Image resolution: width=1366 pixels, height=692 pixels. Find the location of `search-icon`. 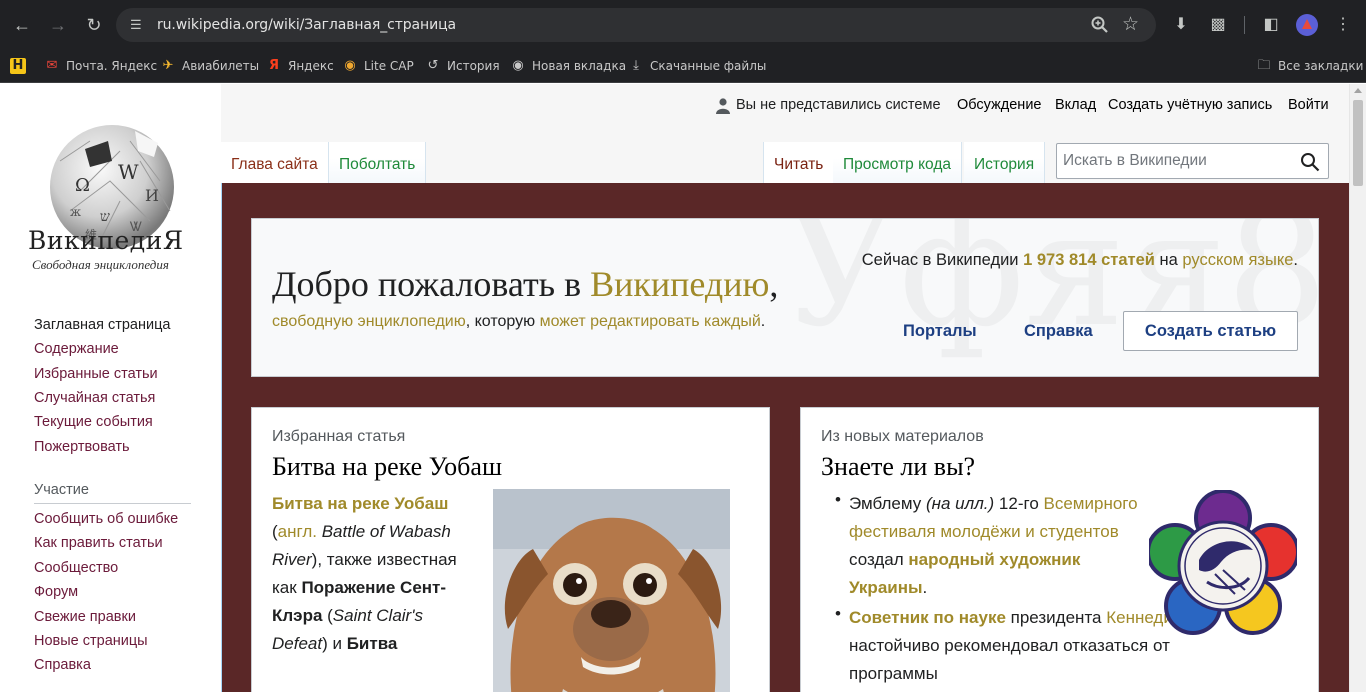

search-icon is located at coordinates (1310, 162).